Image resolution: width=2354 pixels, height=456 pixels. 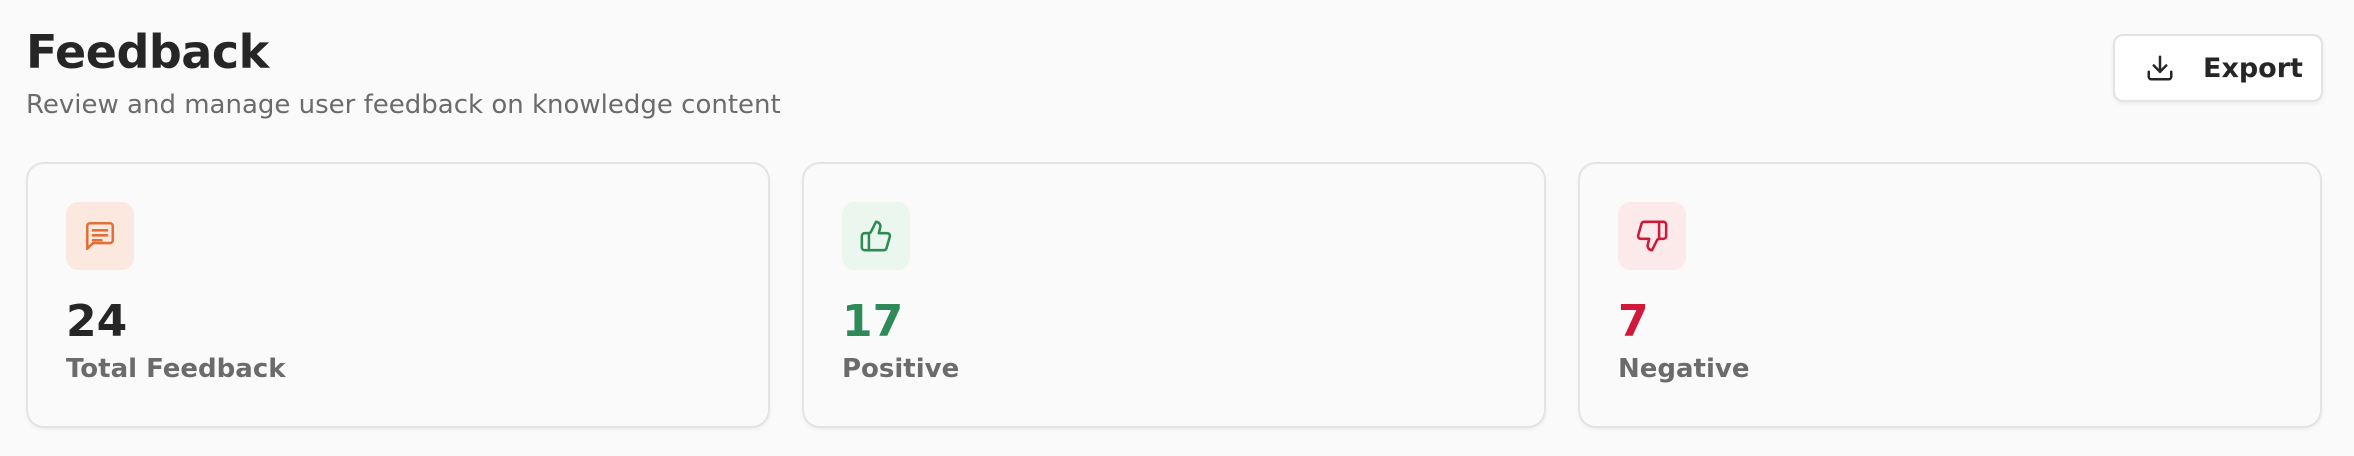 What do you see at coordinates (1684, 369) in the screenshot?
I see `stat-label: Negative` at bounding box center [1684, 369].